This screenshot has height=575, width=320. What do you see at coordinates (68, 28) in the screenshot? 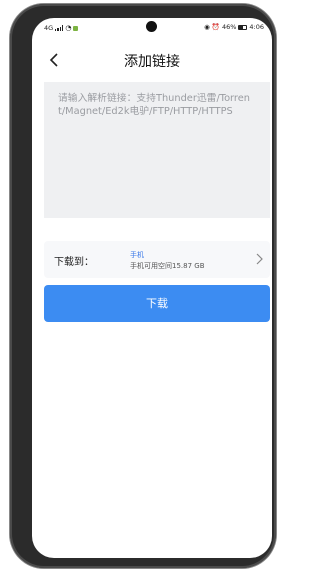
I see `wifi-icon: ◔` at bounding box center [68, 28].